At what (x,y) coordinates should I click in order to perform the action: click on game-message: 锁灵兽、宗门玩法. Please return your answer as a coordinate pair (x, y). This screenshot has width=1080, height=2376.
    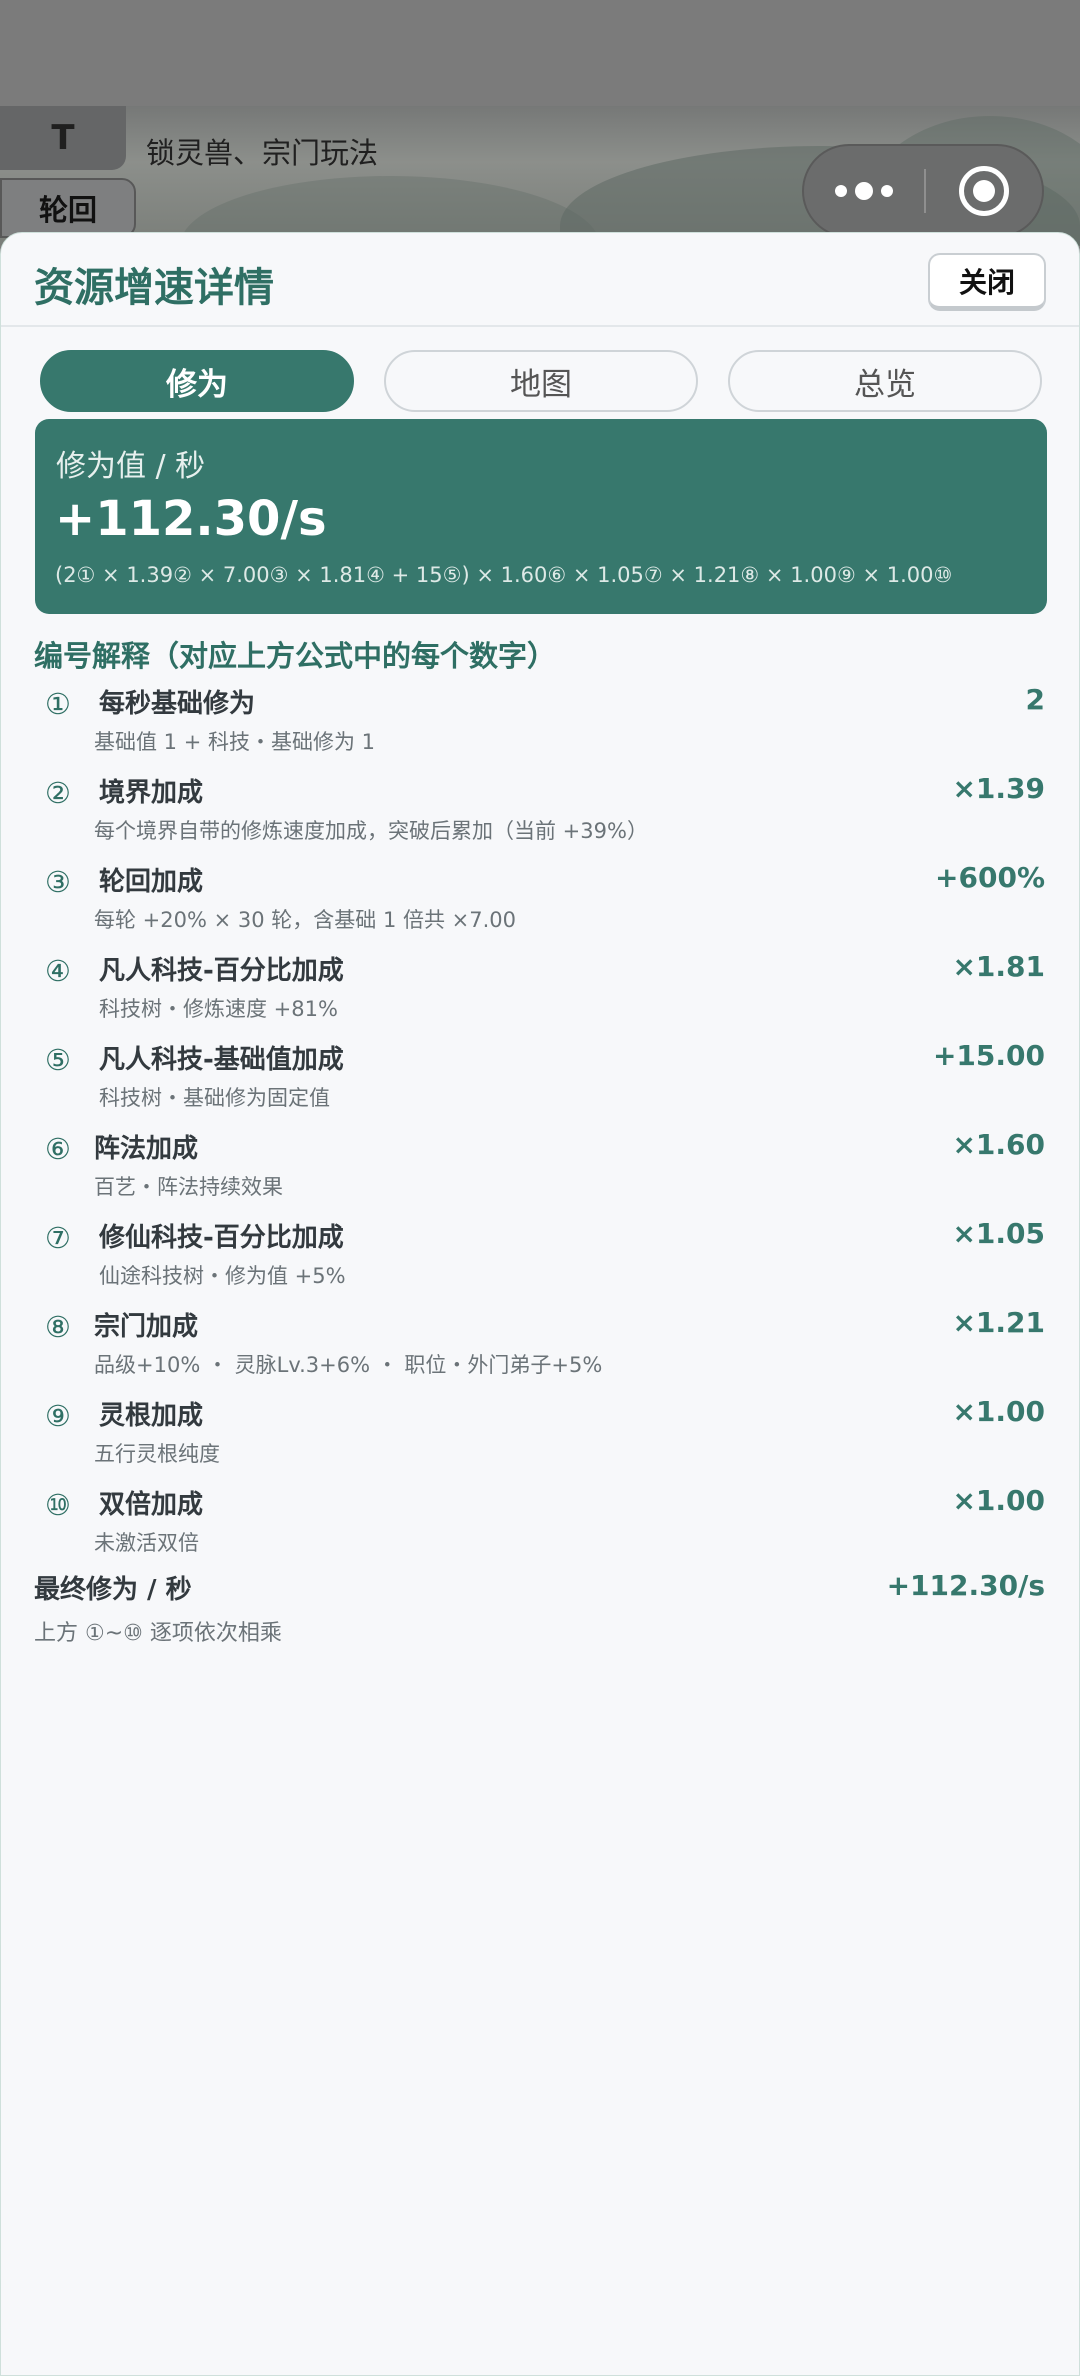
    Looking at the image, I should click on (262, 153).